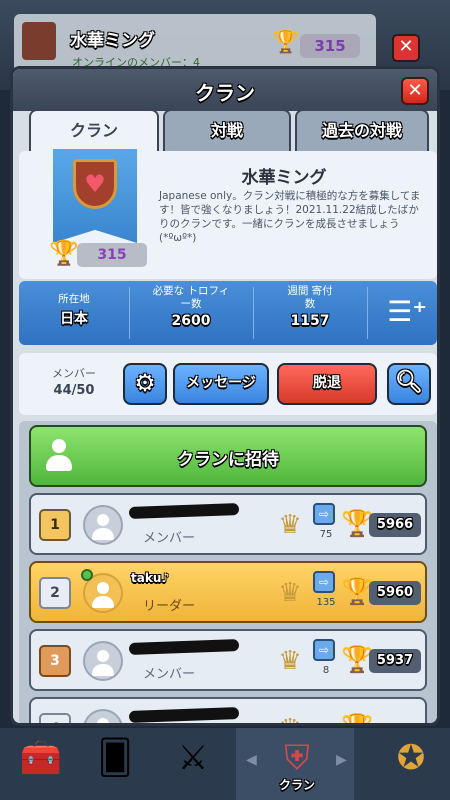  I want to click on message-button: メッセージ, so click(221, 384).